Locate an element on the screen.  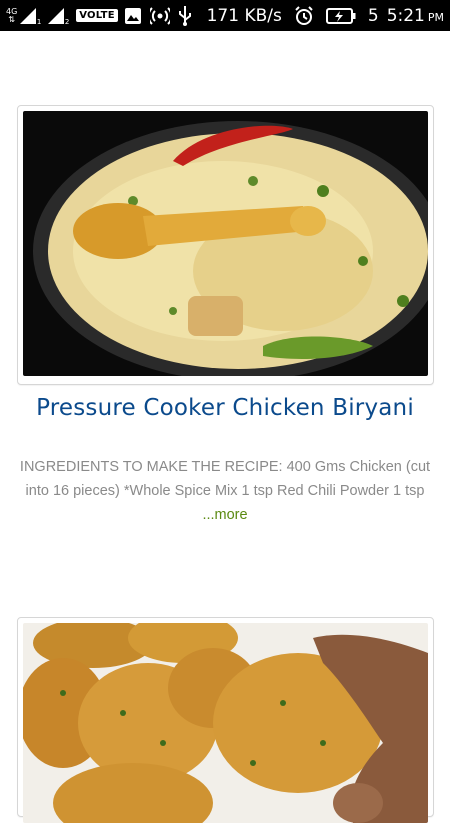
signal-sim1-icon: 1 is located at coordinates (31, 16).